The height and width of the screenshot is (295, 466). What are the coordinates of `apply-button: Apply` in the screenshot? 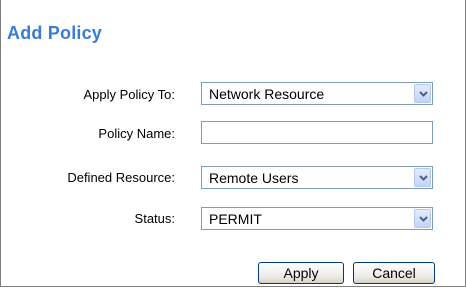 It's located at (301, 273).